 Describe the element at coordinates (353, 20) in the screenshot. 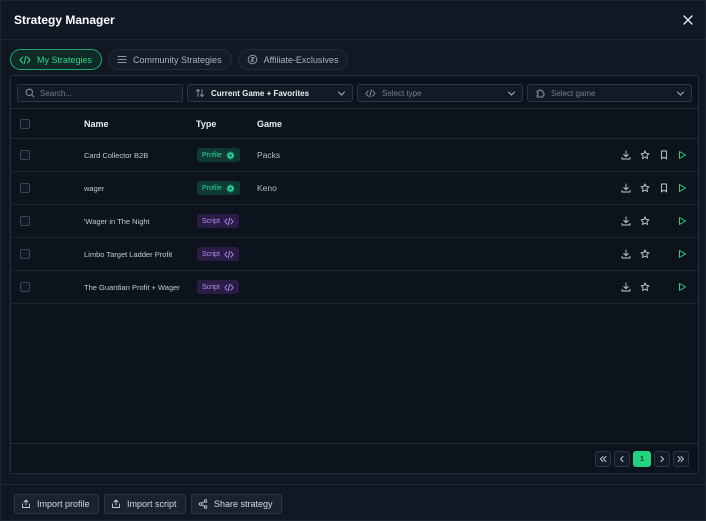

I see `dialog-header: Strategy Manager` at that location.